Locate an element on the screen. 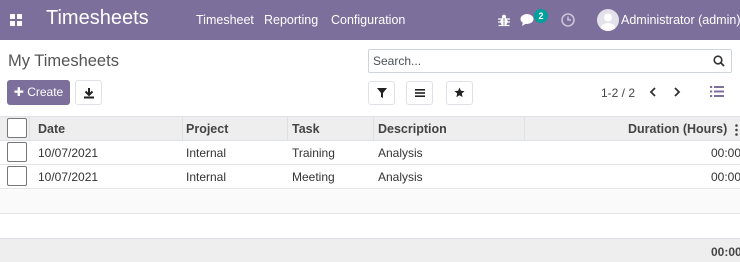  table-footer: 00:00 is located at coordinates (370, 250).